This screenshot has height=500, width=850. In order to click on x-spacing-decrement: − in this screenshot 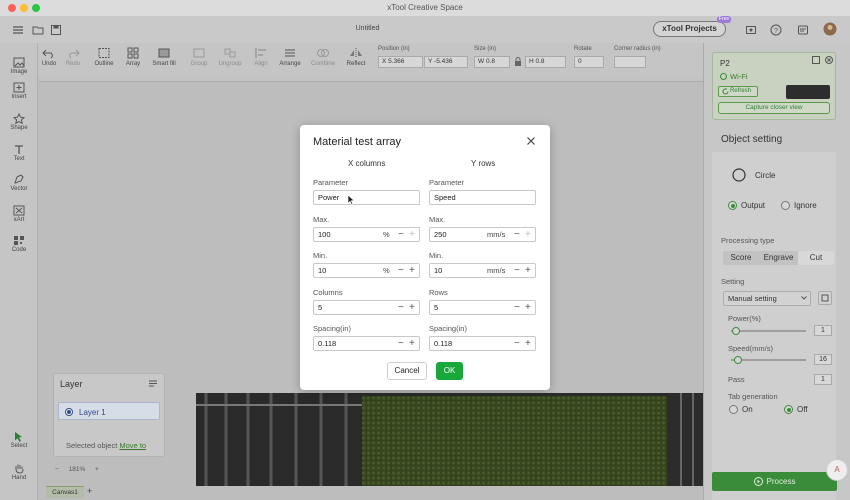, I will do `click(401, 344)`.